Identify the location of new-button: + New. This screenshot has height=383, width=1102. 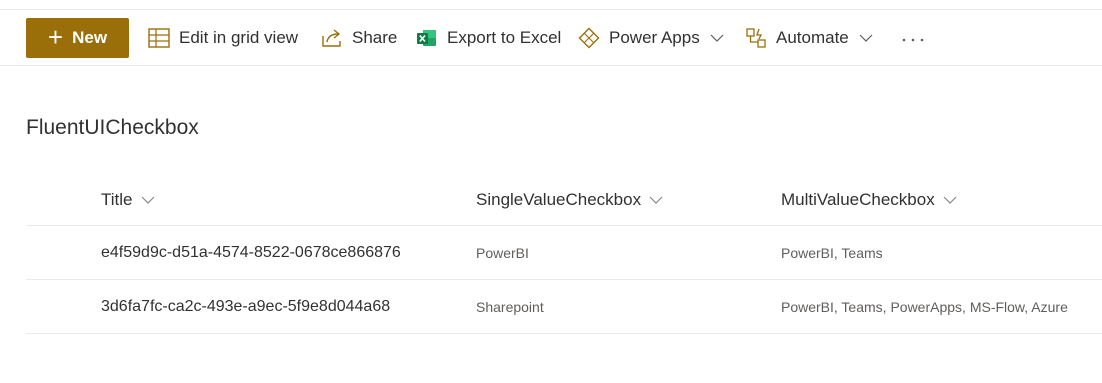
(77, 38).